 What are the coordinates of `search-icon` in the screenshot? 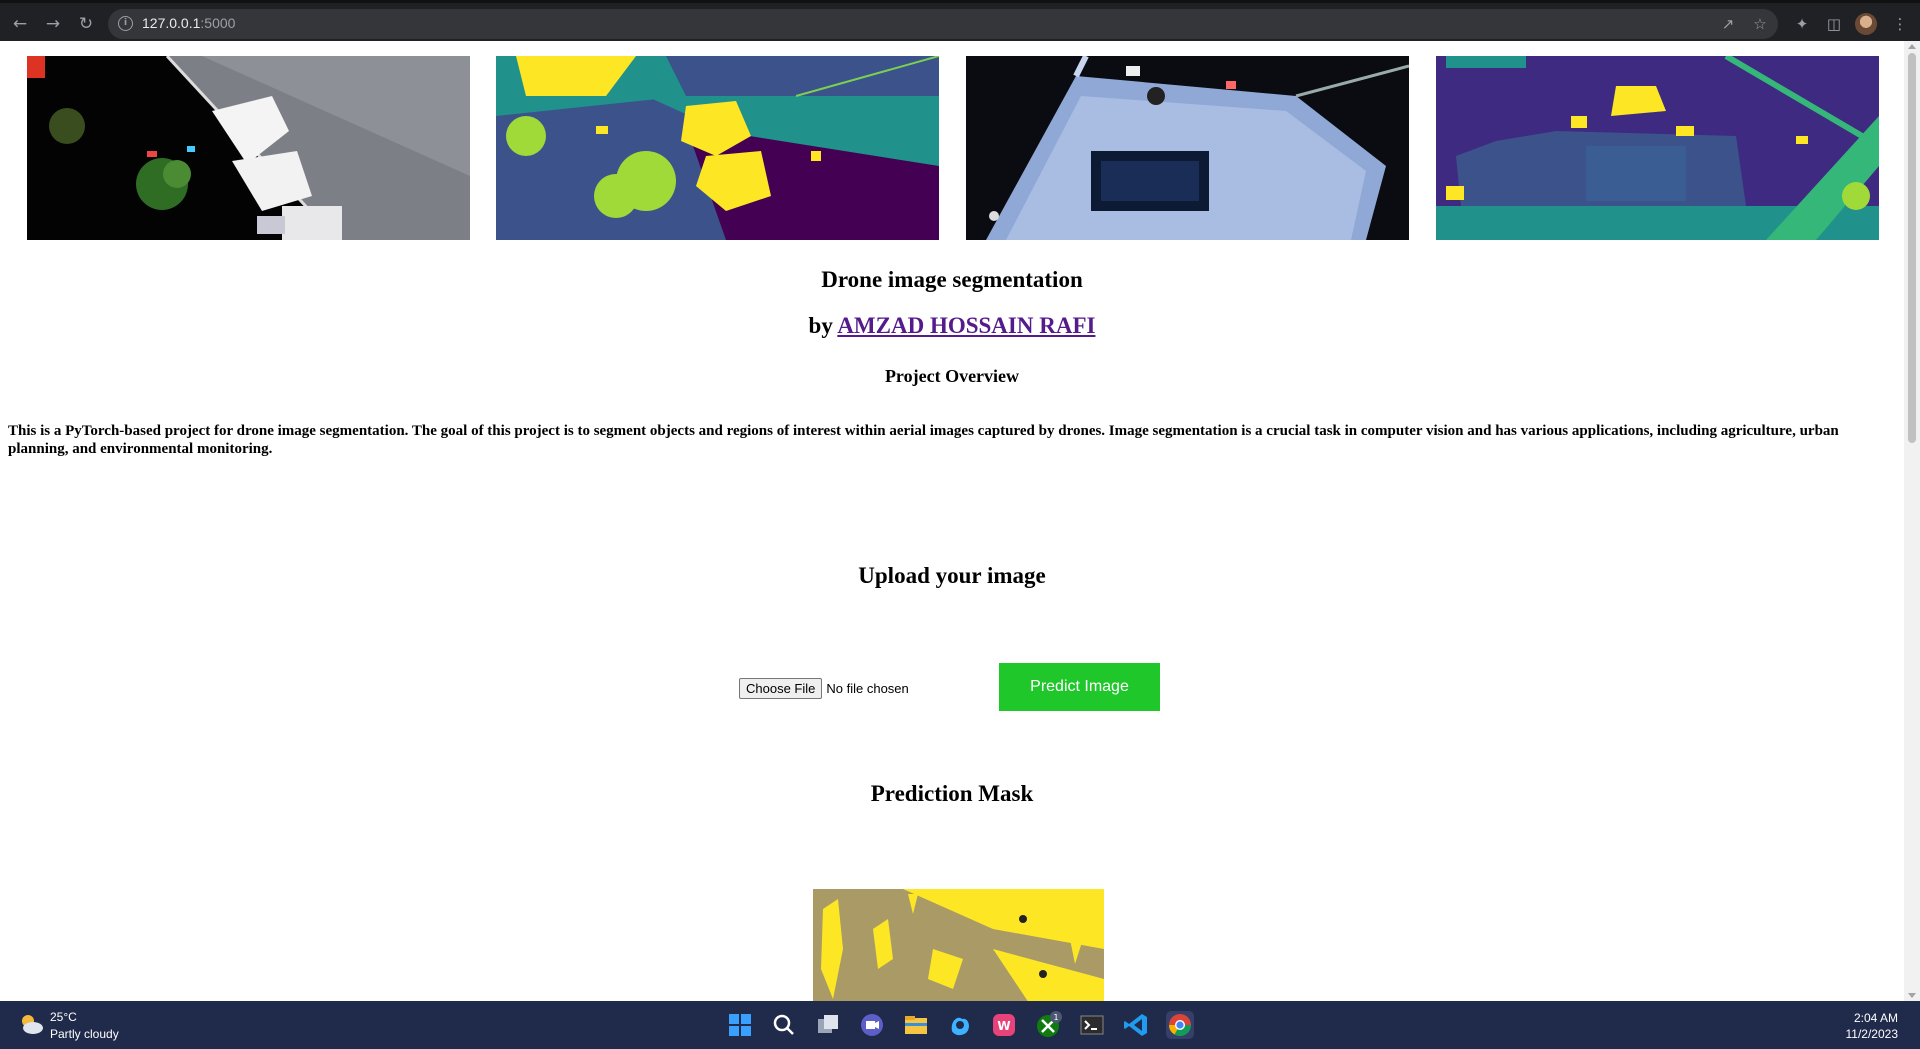 It's located at (784, 1025).